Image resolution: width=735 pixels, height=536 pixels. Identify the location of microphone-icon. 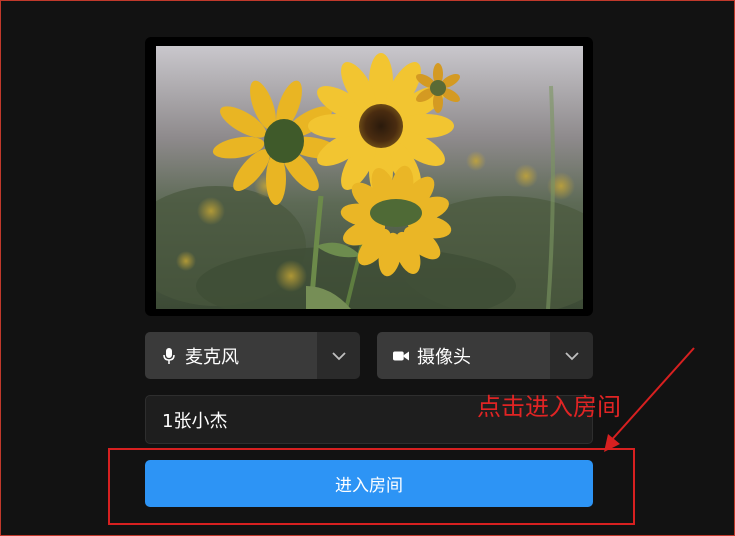
(169, 355).